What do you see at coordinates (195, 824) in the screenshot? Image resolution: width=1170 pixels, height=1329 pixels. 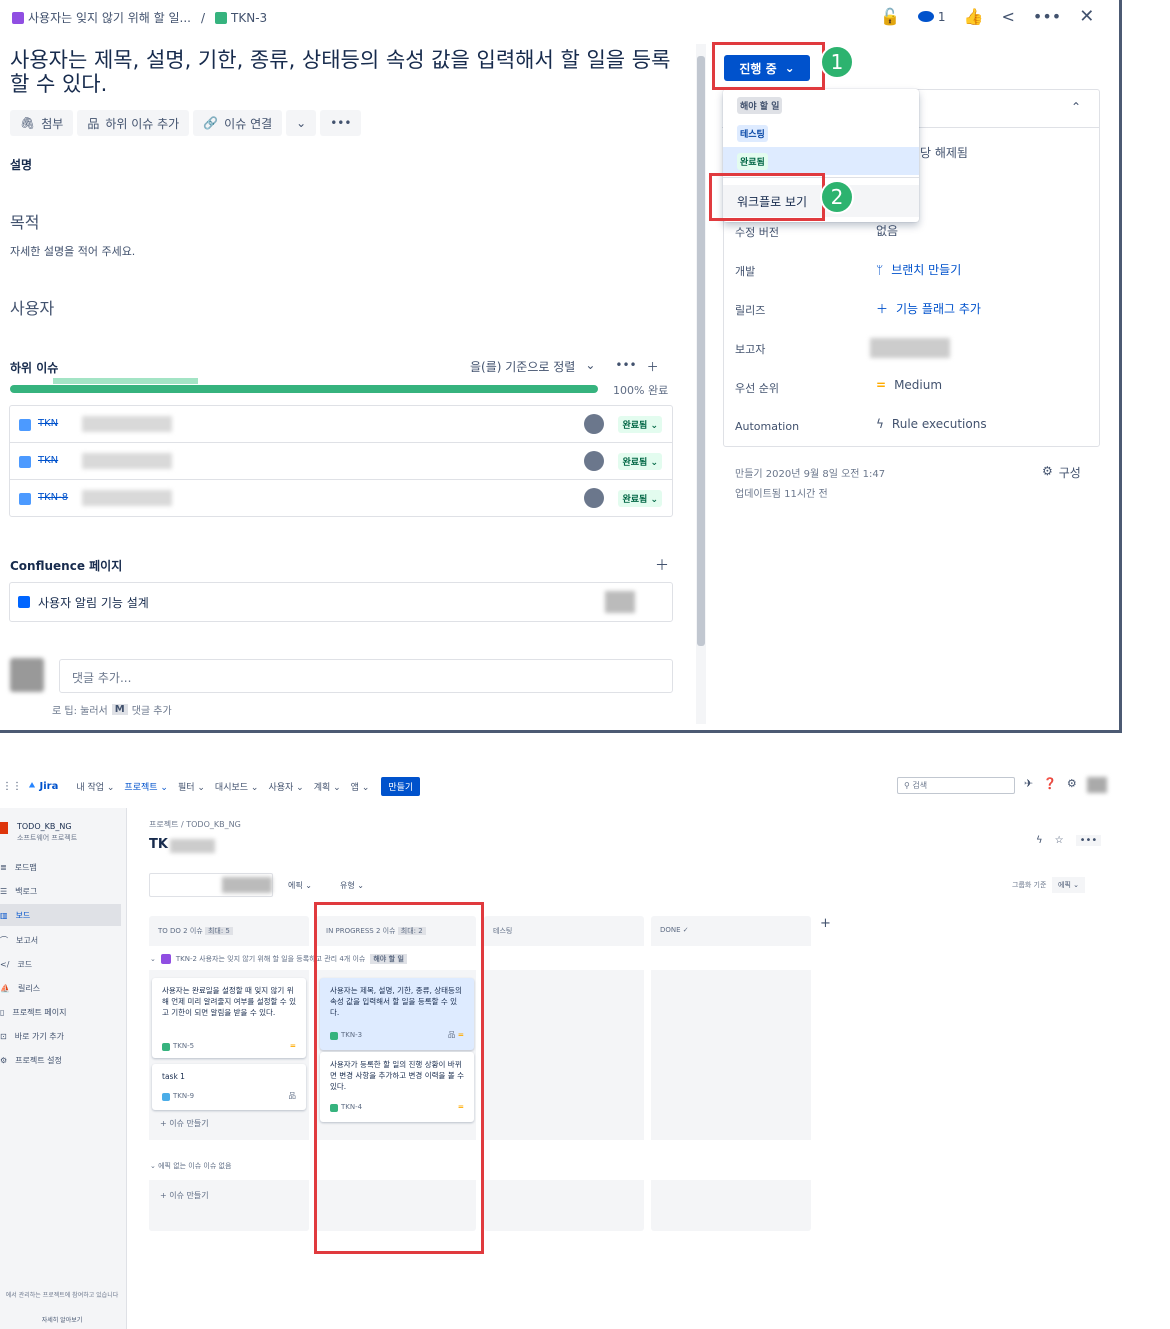 I see `board-breadcrumb: 프로젝트 / TODO_KB_NG` at bounding box center [195, 824].